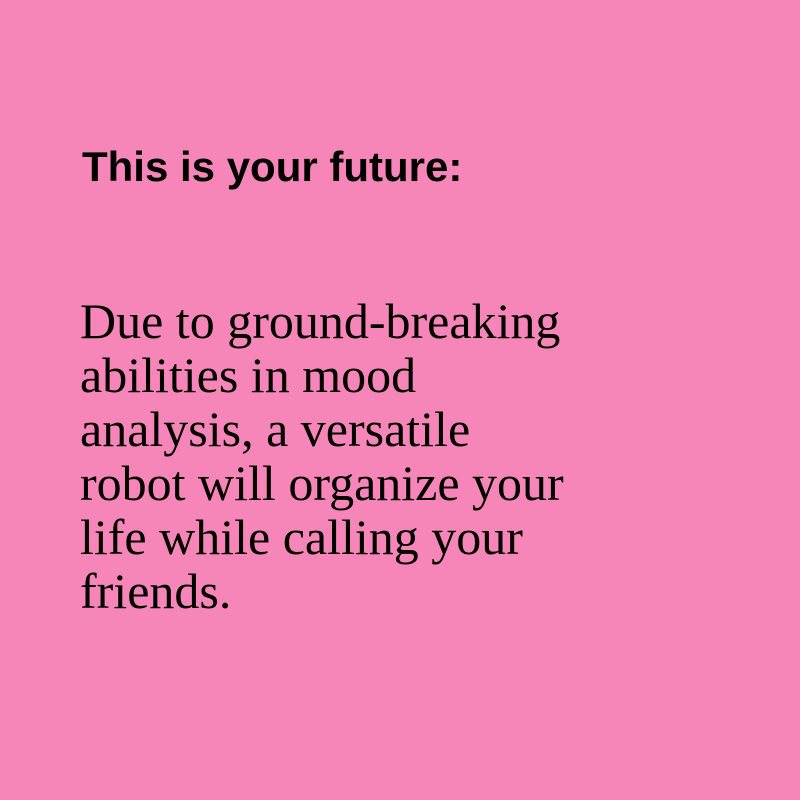 The image size is (800, 800). I want to click on body-line-6: friends., so click(156, 591).